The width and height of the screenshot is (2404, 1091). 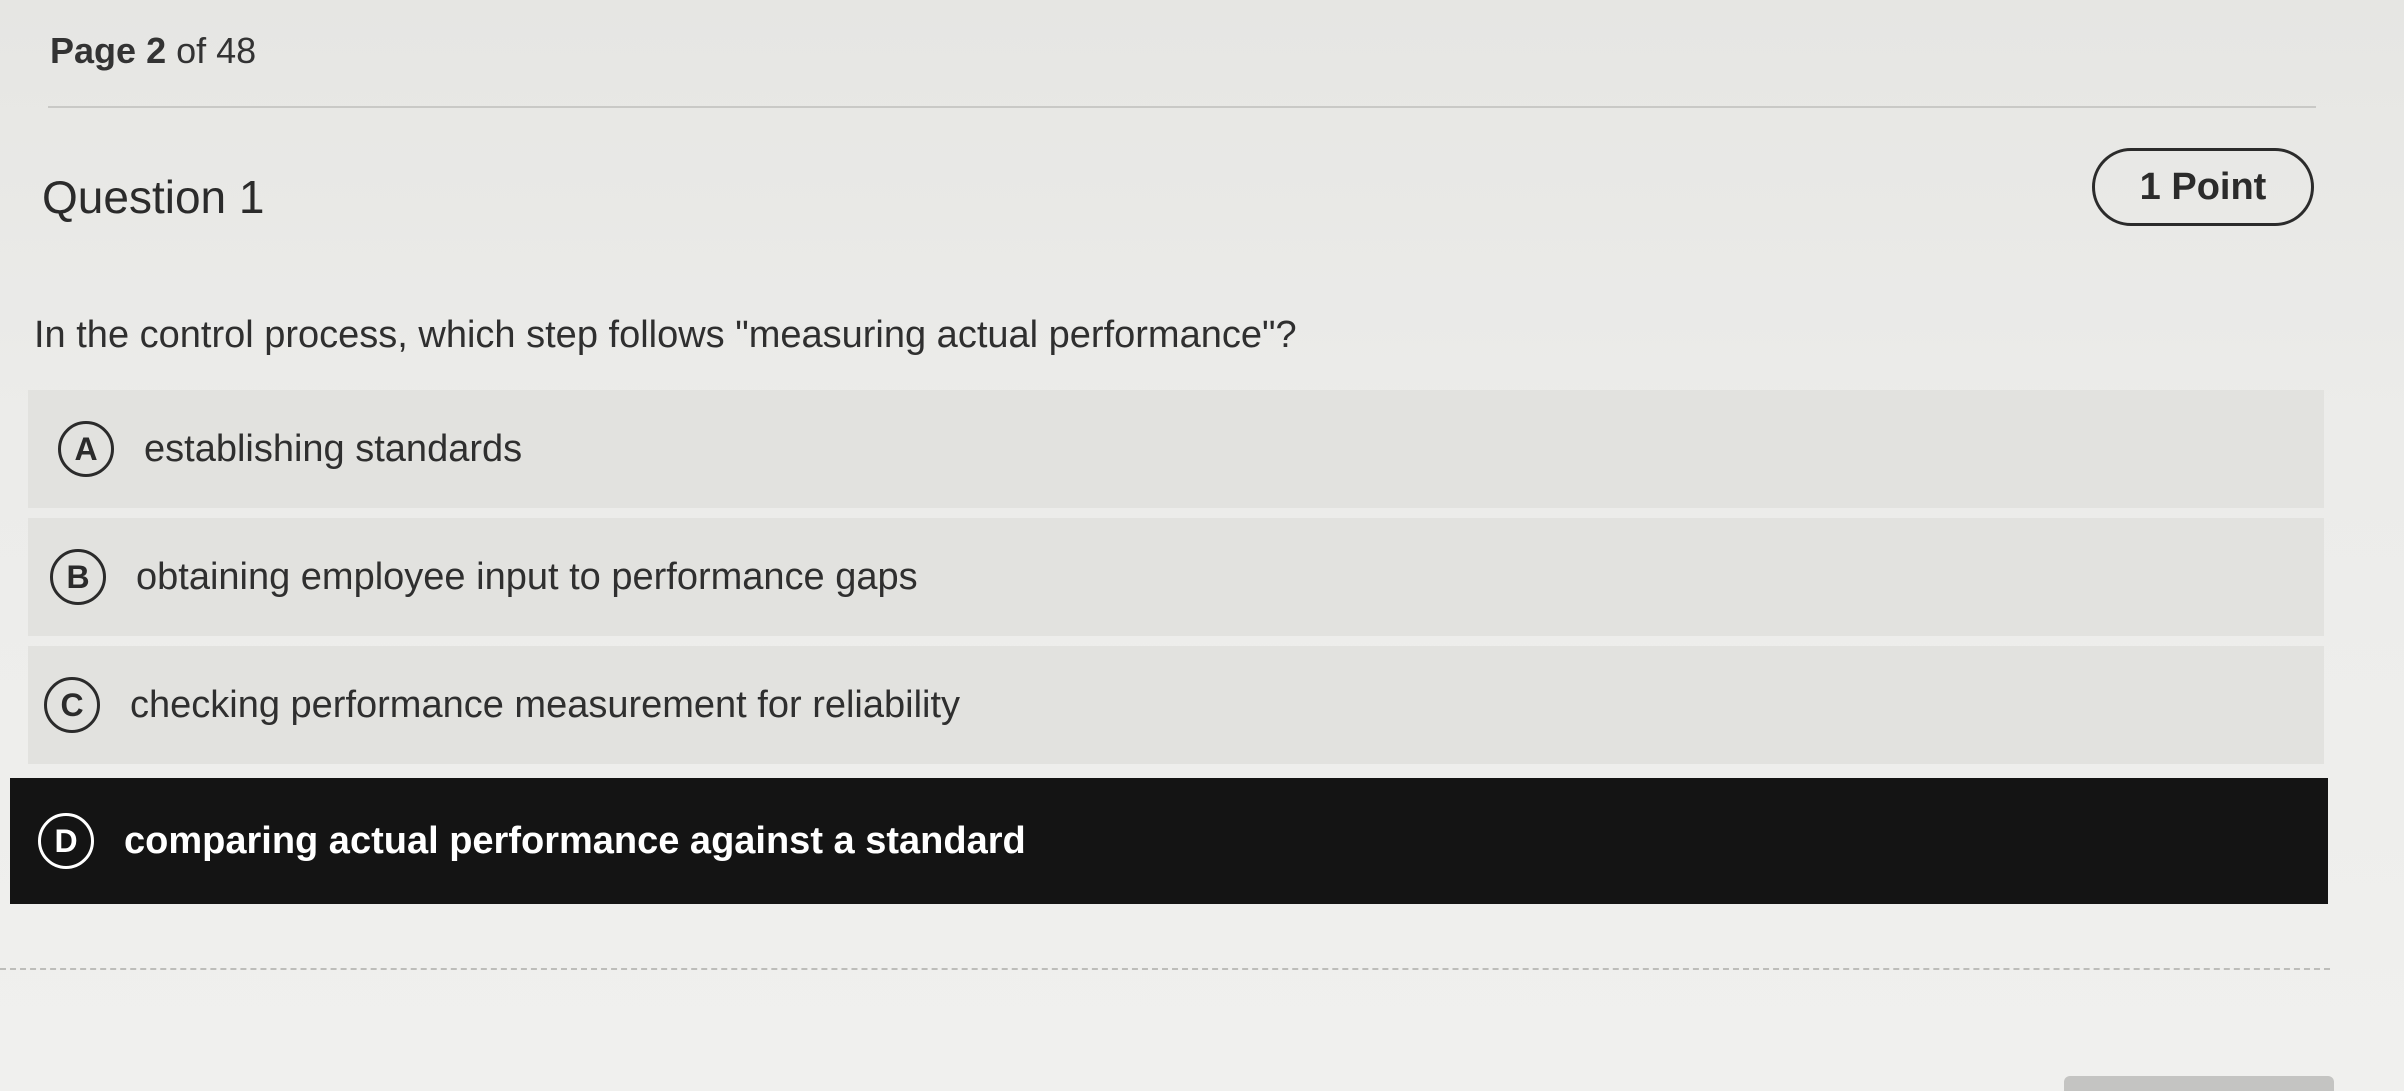 I want to click on choice-letter-badge: B, so click(x=78, y=577).